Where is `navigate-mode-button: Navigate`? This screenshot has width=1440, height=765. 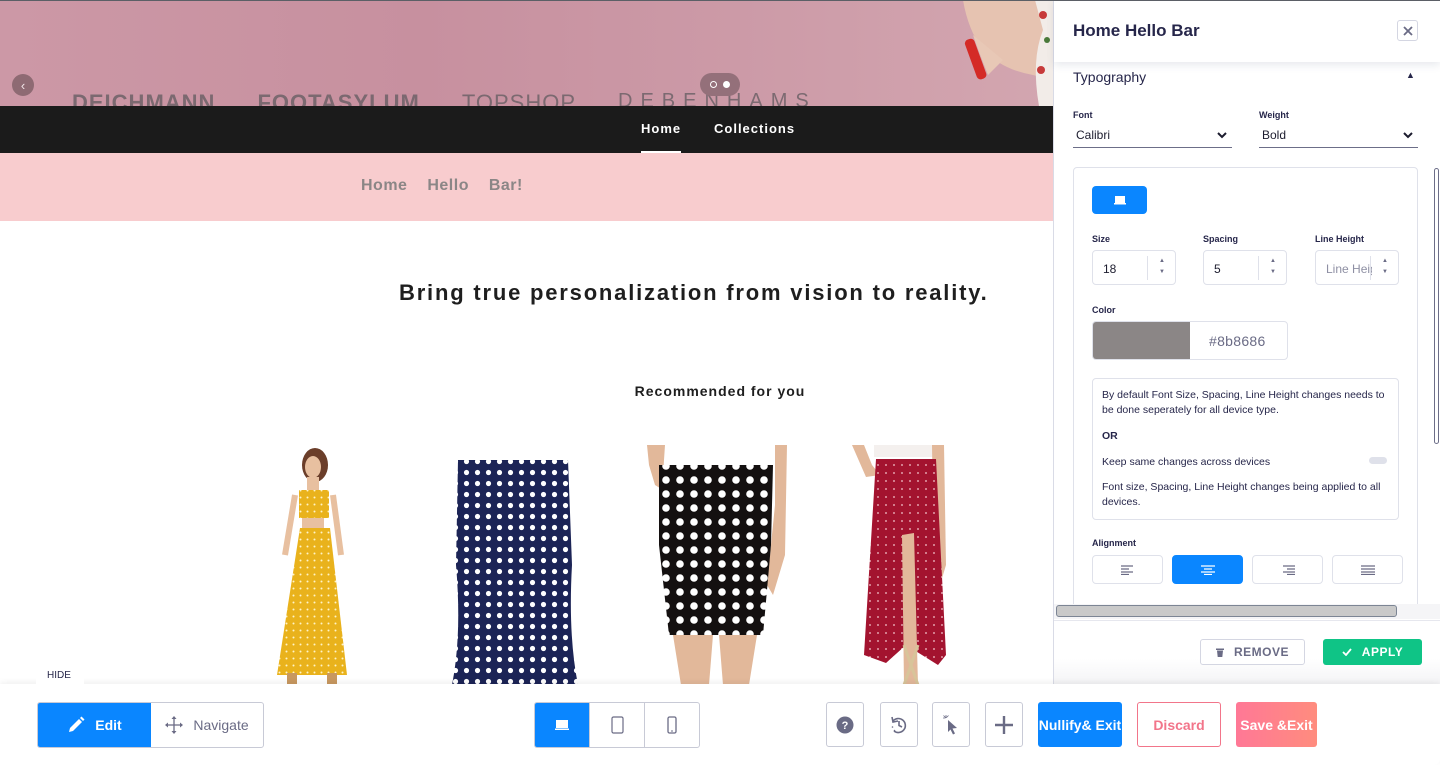 navigate-mode-button: Navigate is located at coordinates (207, 725).